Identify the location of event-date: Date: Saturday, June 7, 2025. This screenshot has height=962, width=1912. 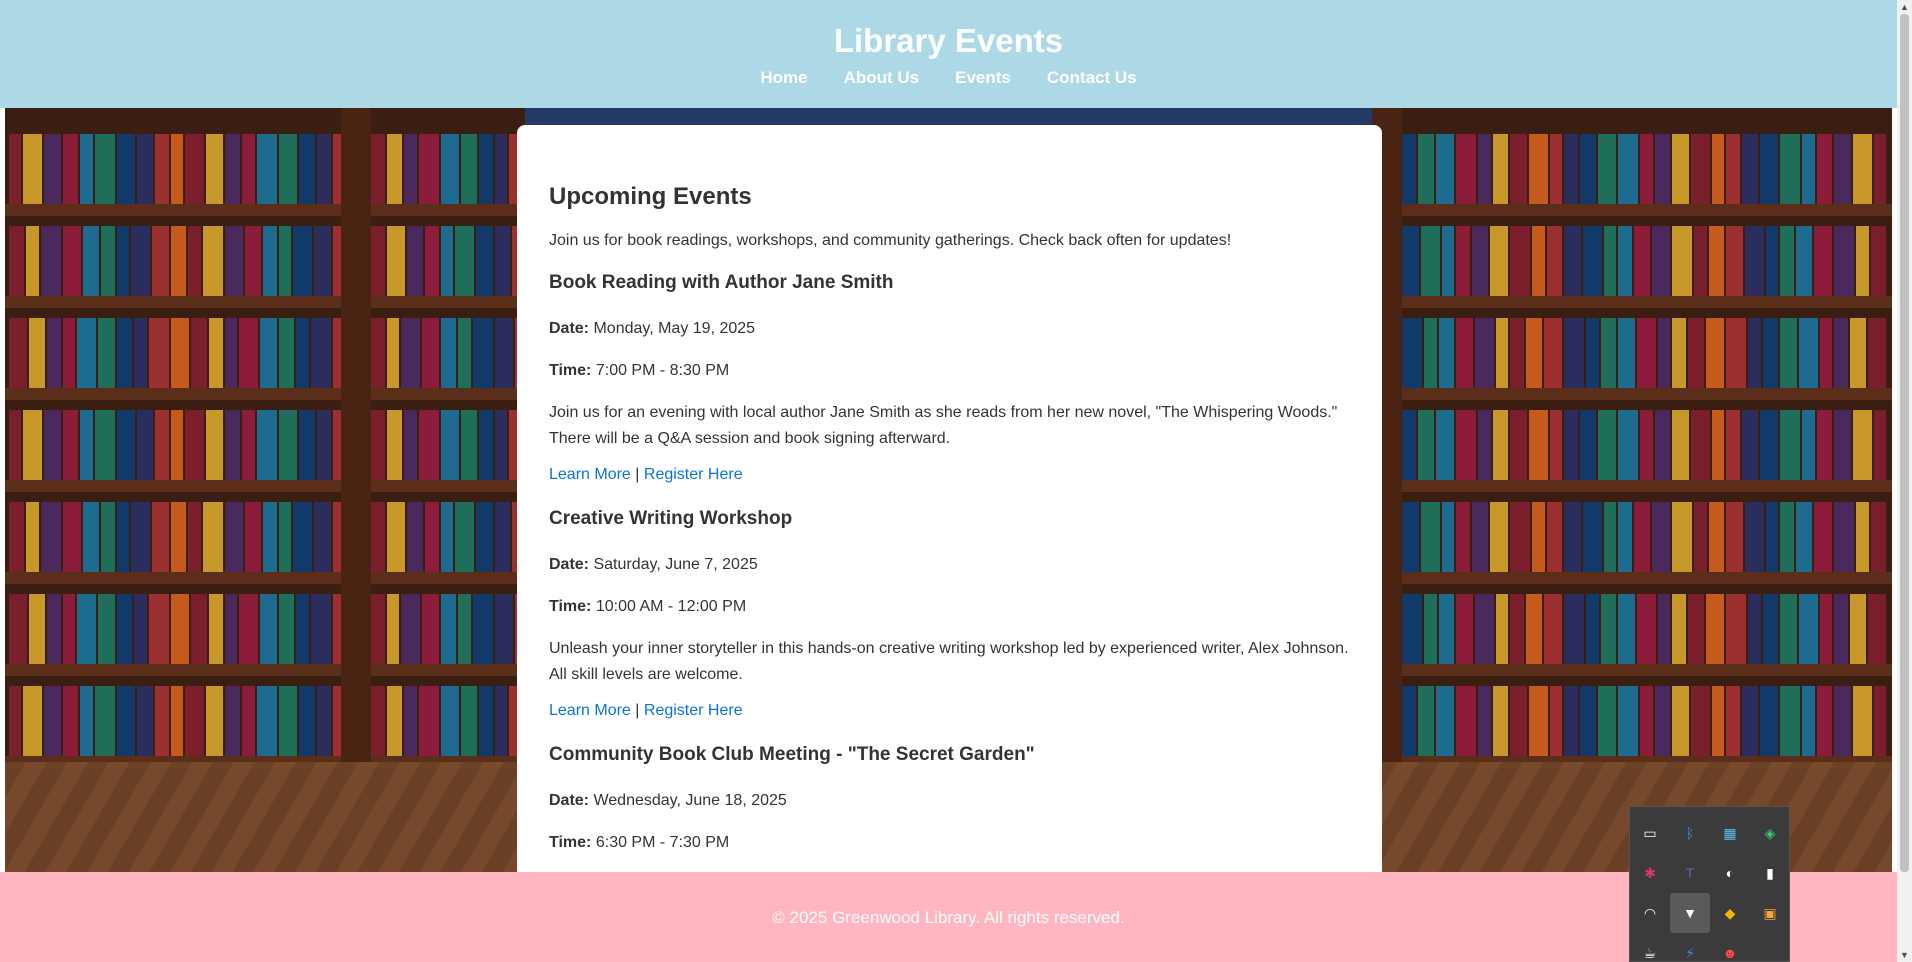
(949, 565).